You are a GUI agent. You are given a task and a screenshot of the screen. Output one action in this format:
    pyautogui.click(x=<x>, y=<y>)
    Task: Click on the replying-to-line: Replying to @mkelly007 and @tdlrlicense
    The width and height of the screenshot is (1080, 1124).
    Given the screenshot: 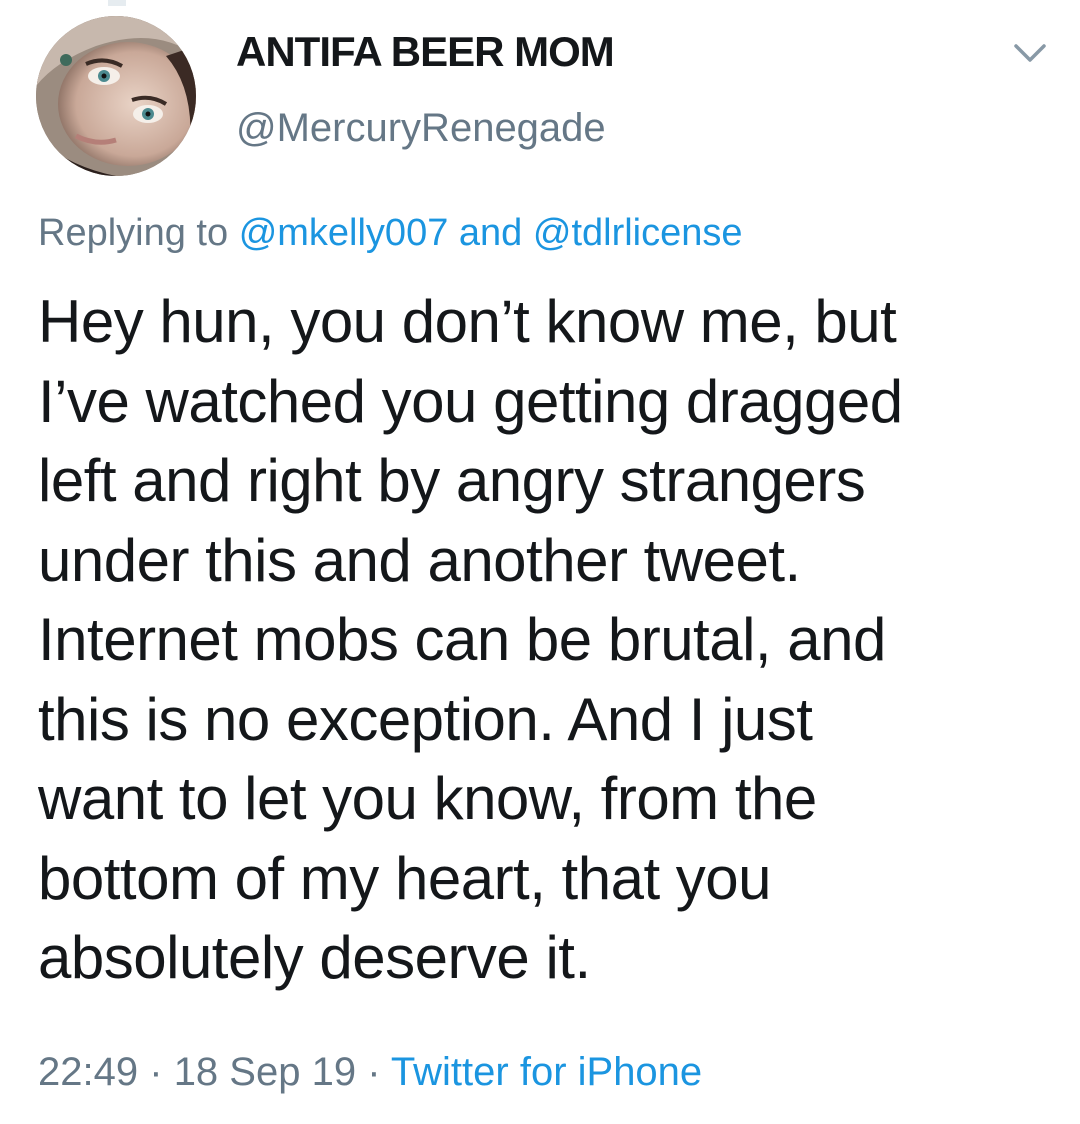 What is the action you would take?
    pyautogui.click(x=390, y=233)
    